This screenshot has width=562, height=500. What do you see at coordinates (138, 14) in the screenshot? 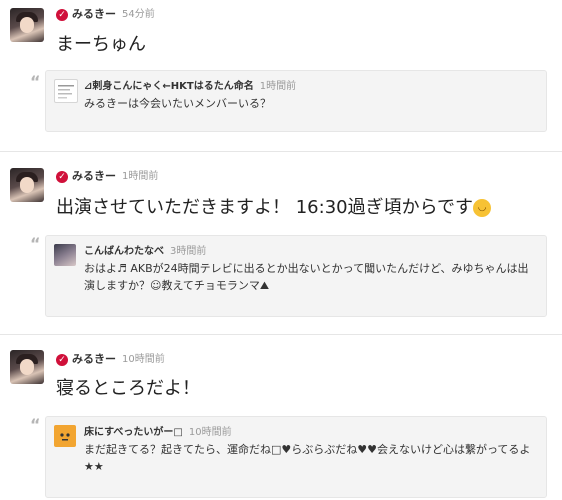
I see `timestamp: 54分前` at bounding box center [138, 14].